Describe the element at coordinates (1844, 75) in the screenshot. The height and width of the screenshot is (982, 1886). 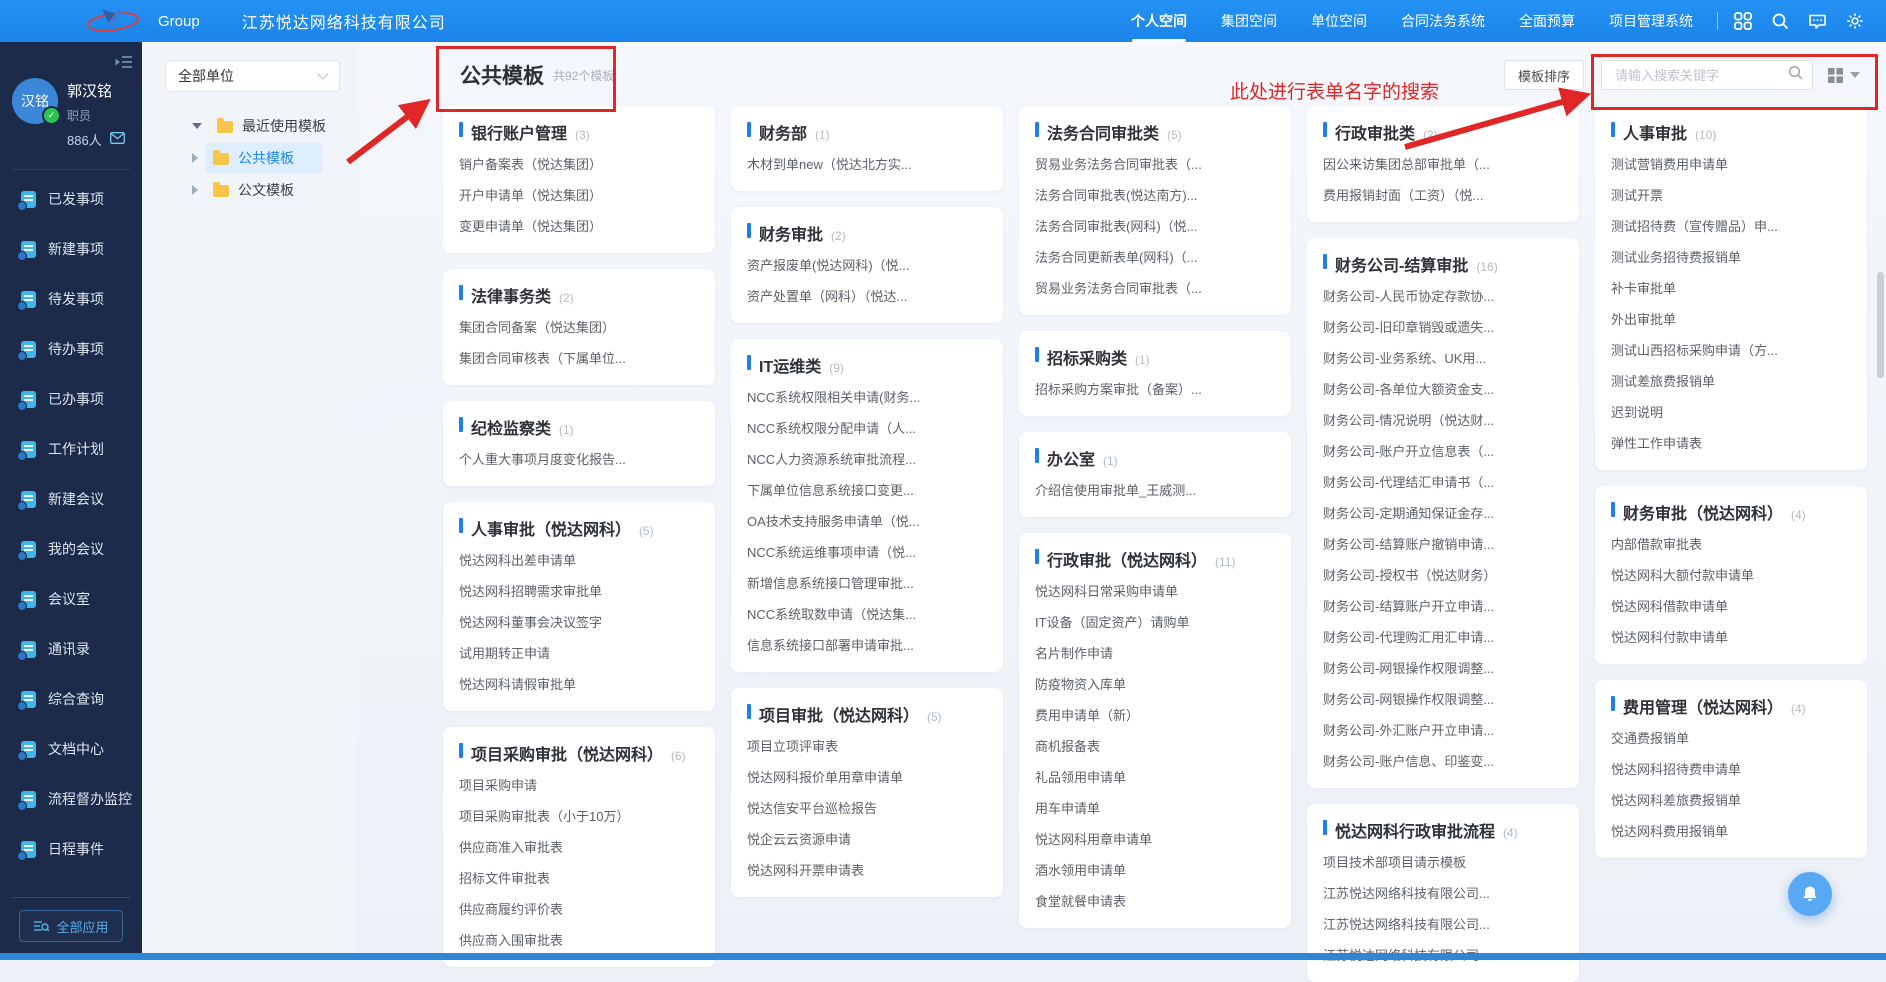
I see `view-mode-toggle` at that location.